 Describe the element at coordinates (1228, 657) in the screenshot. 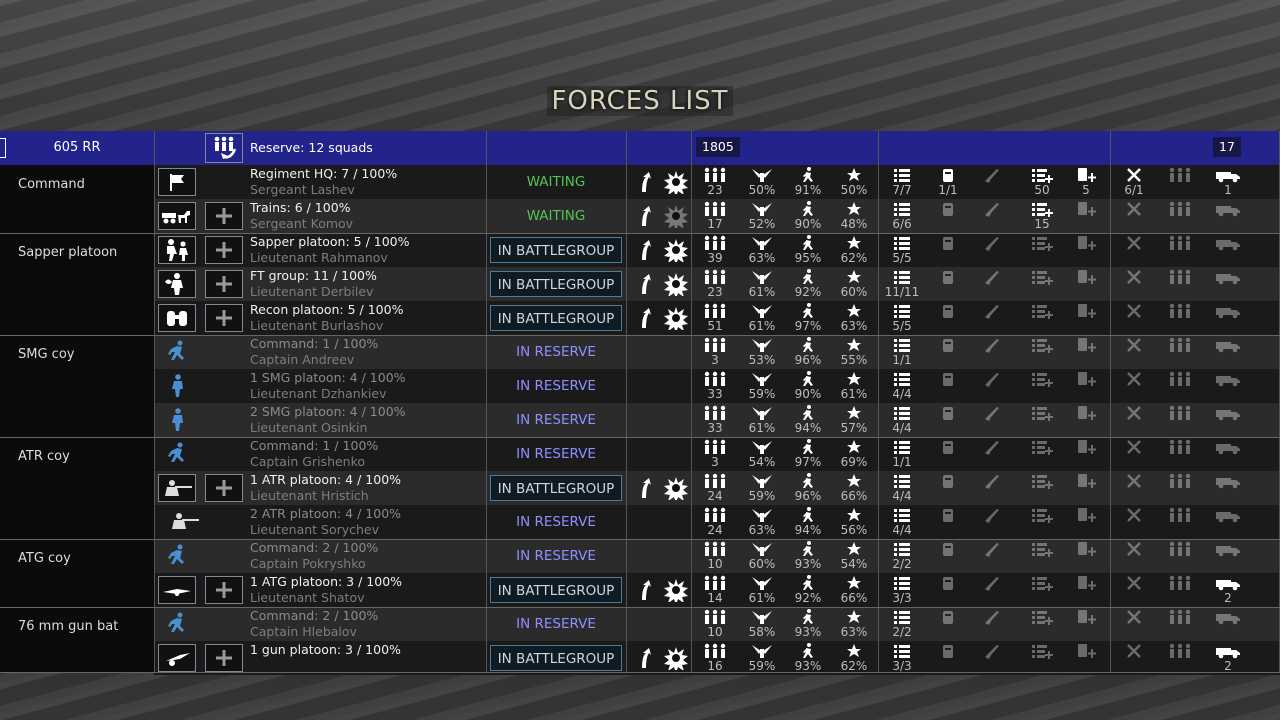

I see `supply-c8: 2` at that location.